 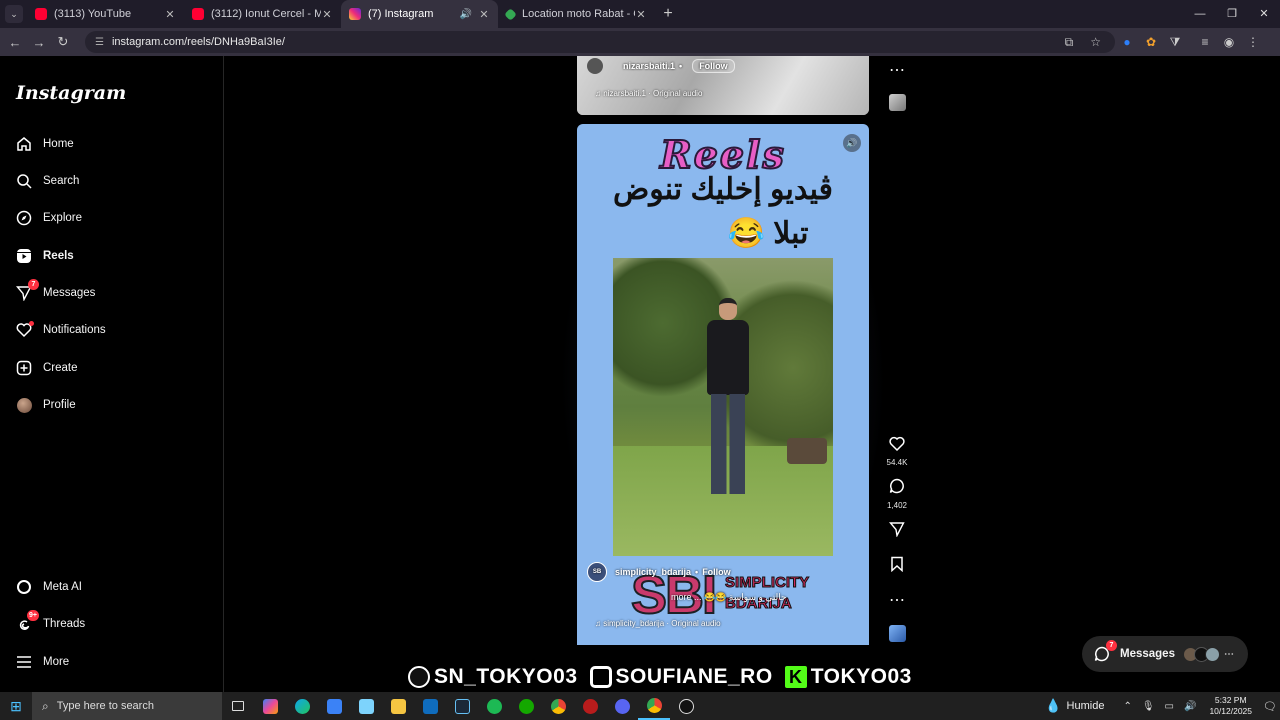 What do you see at coordinates (270, 706) in the screenshot?
I see `copilot-icon` at bounding box center [270, 706].